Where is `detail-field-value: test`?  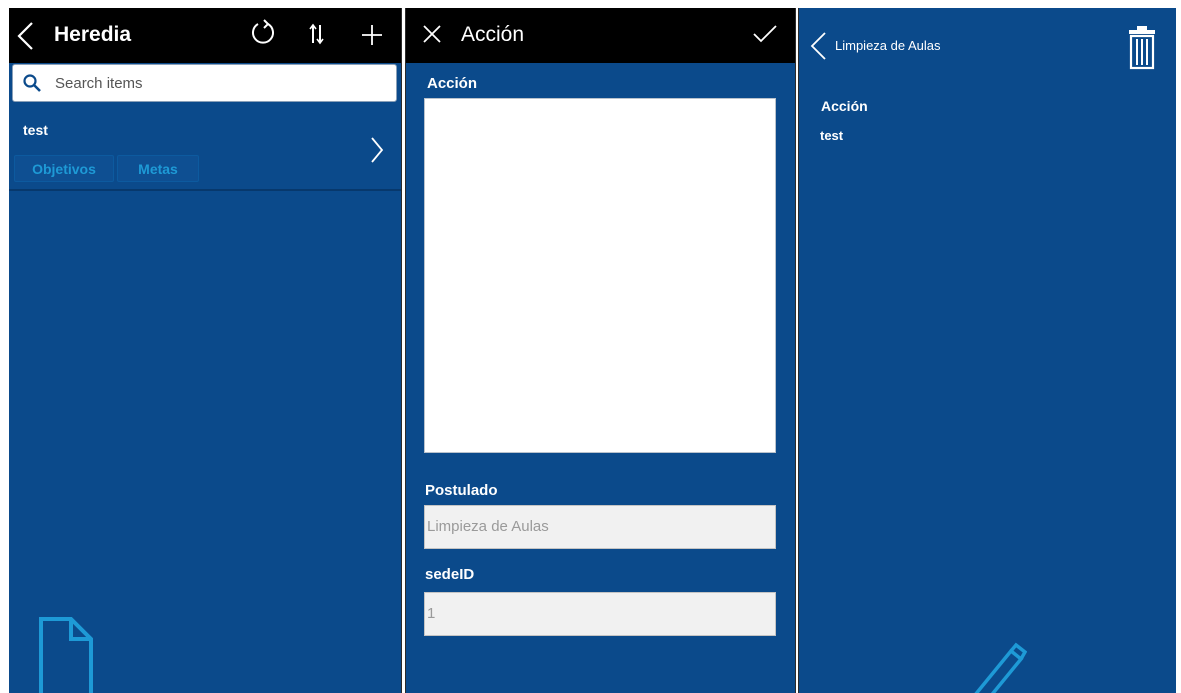
detail-field-value: test is located at coordinates (832, 135).